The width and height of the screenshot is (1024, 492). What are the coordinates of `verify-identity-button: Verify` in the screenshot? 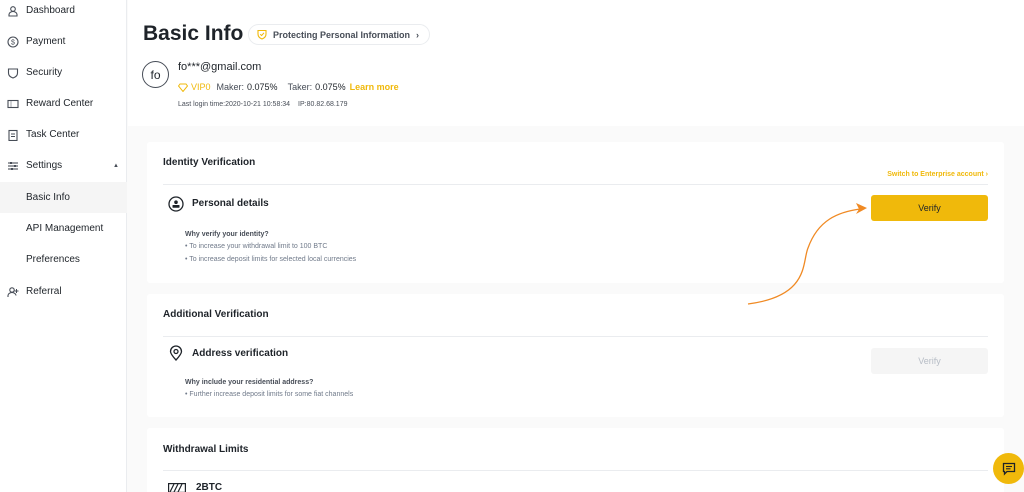 It's located at (929, 208).